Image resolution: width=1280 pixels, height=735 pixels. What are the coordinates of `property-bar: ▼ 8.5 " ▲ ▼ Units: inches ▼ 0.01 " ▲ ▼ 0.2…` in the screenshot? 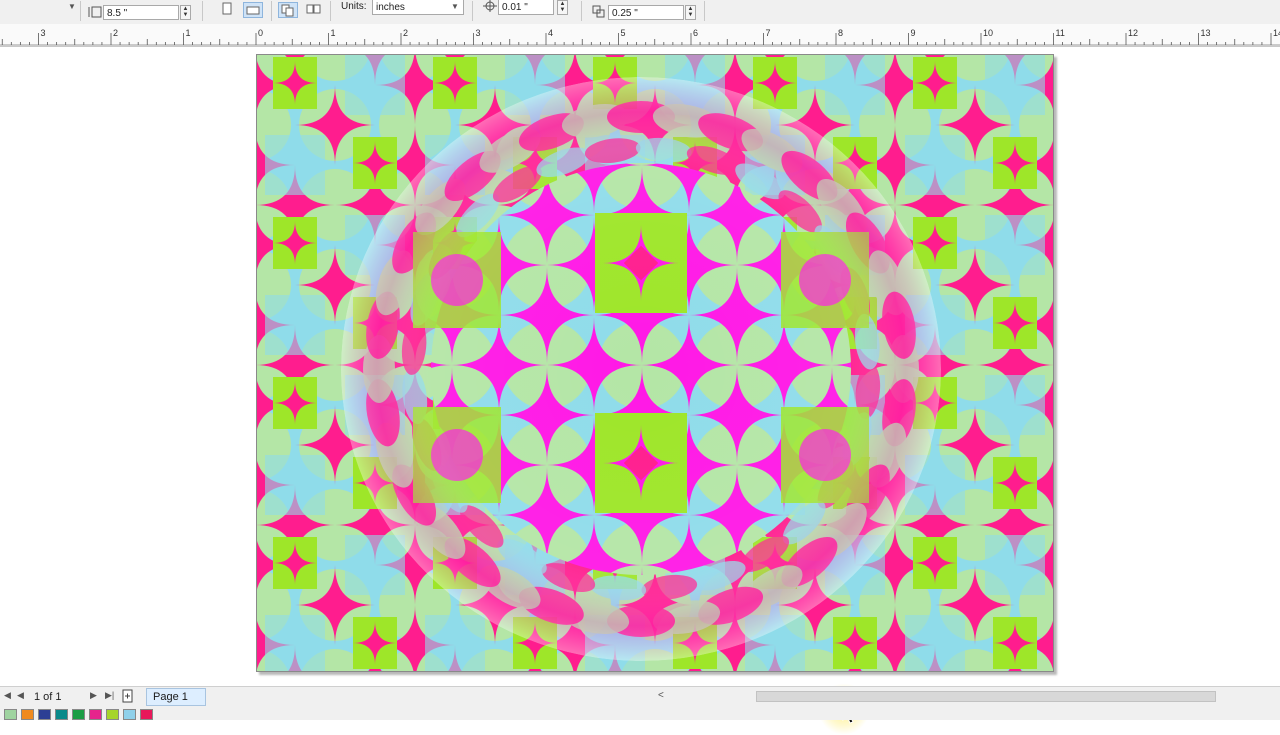 It's located at (640, 12).